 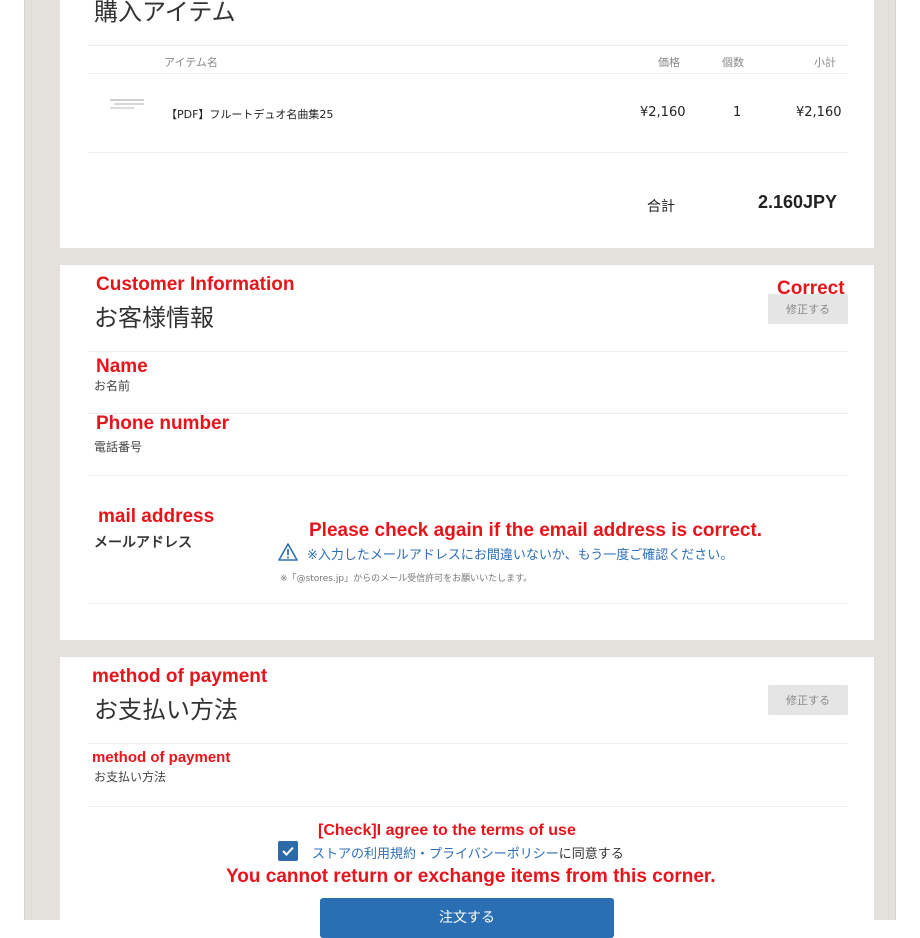 I want to click on total-label: 合計, so click(x=661, y=207).